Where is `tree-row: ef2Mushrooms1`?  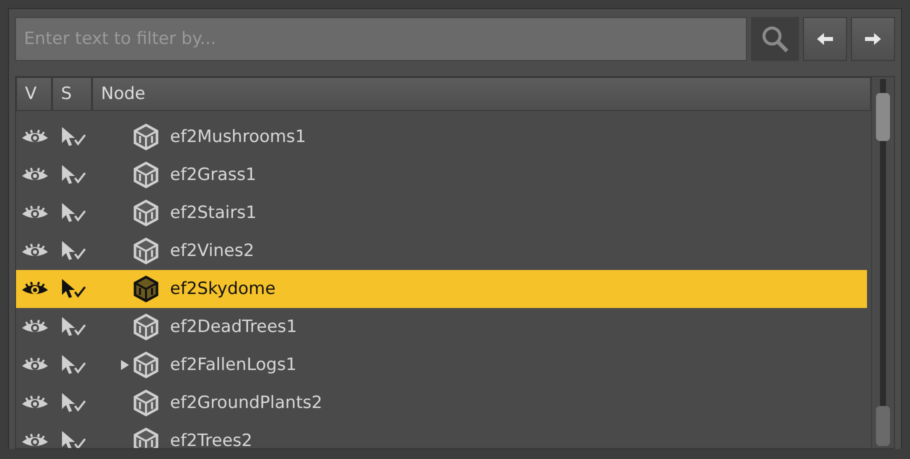
tree-row: ef2Mushrooms1 is located at coordinates (441, 137).